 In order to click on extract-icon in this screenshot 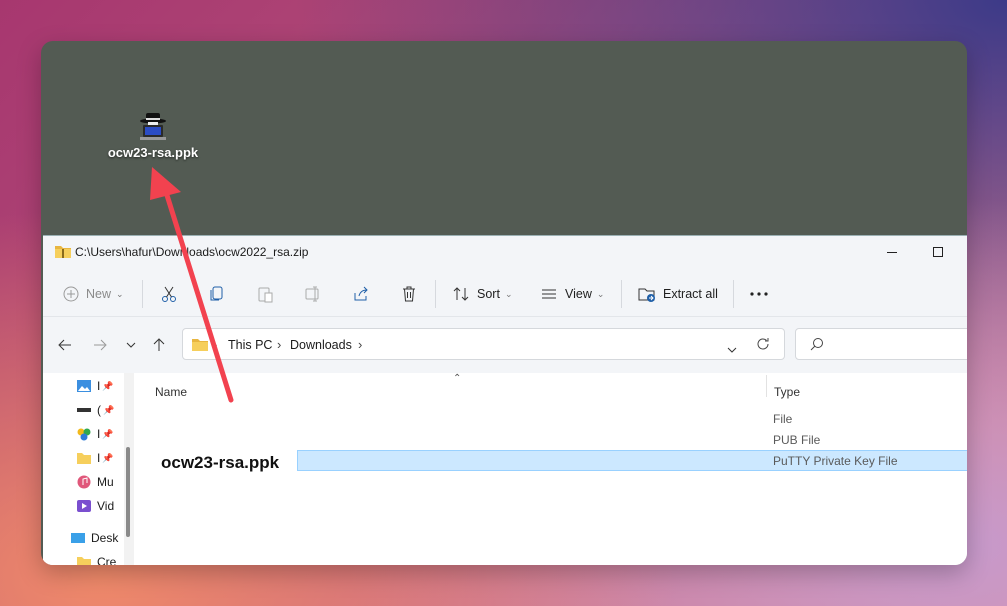, I will do `click(646, 295)`.